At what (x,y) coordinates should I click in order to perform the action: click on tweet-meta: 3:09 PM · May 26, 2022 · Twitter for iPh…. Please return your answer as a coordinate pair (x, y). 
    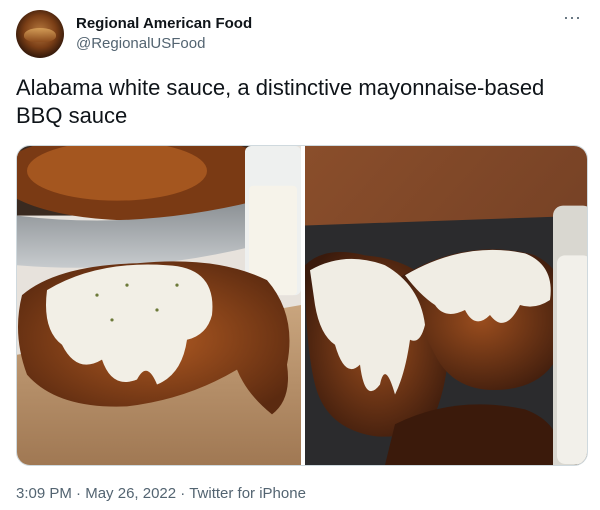
    Looking at the image, I should click on (161, 494).